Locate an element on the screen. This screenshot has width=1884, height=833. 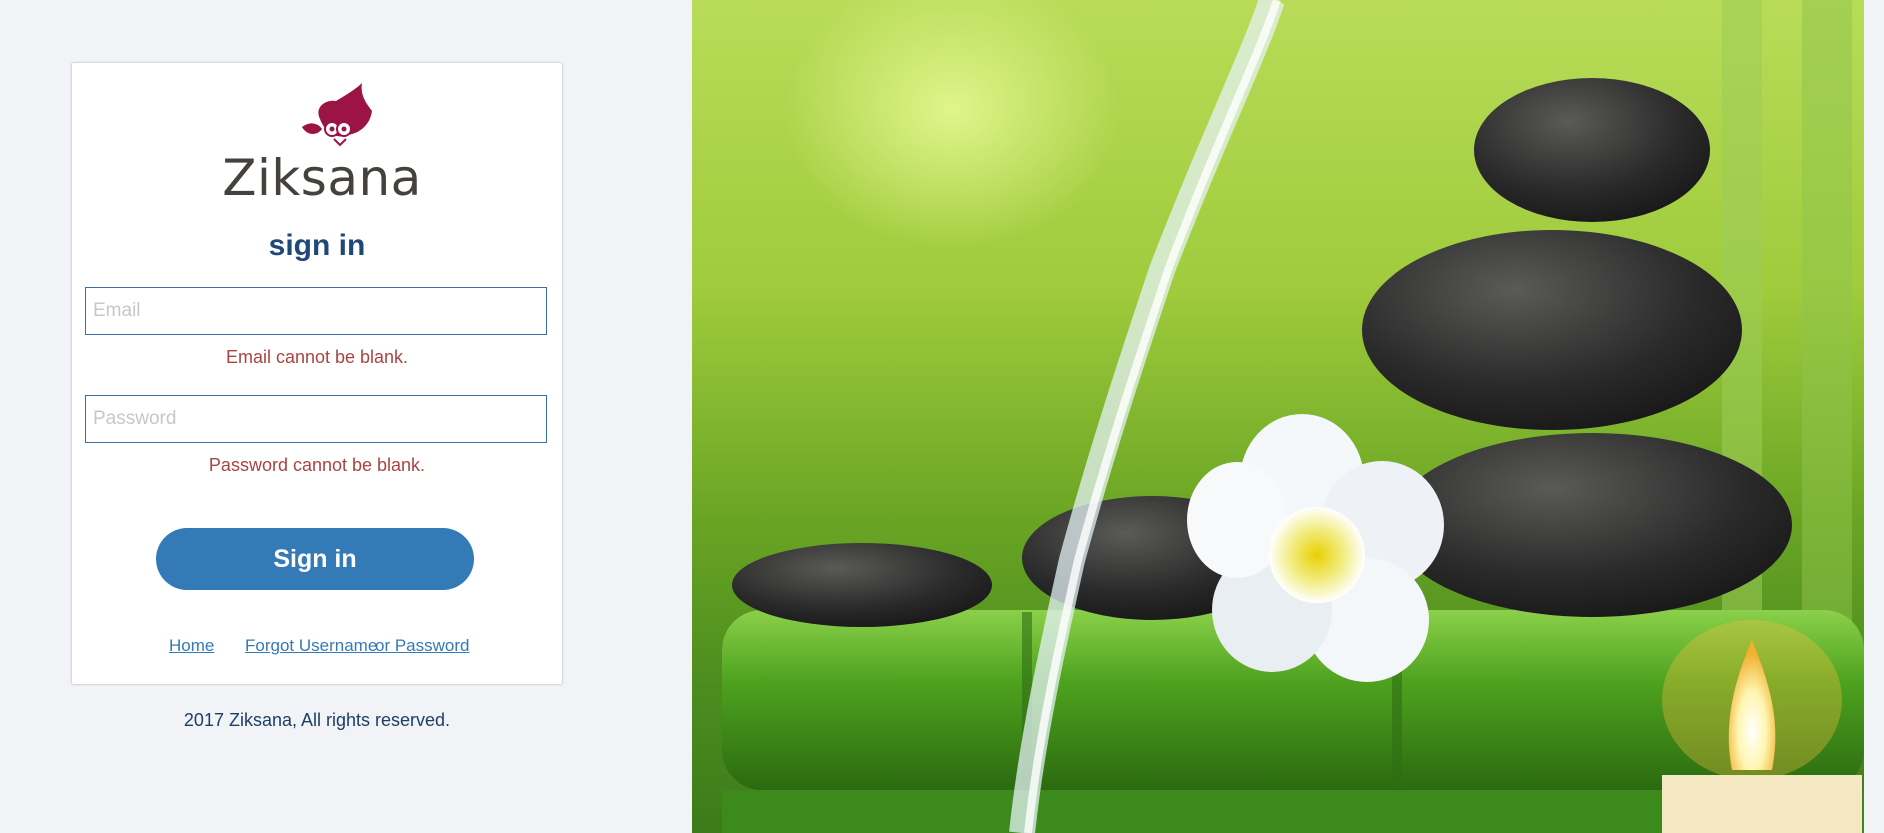
logo-wordmark: Ziksana is located at coordinates (322, 178).